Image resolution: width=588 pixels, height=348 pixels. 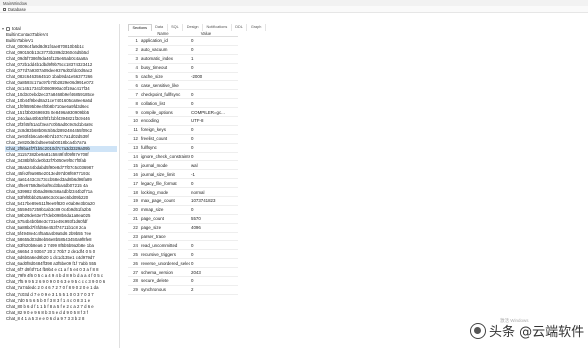 What do you see at coordinates (17, 9) in the screenshot?
I see `menu-database-label: Database` at bounding box center [17, 9].